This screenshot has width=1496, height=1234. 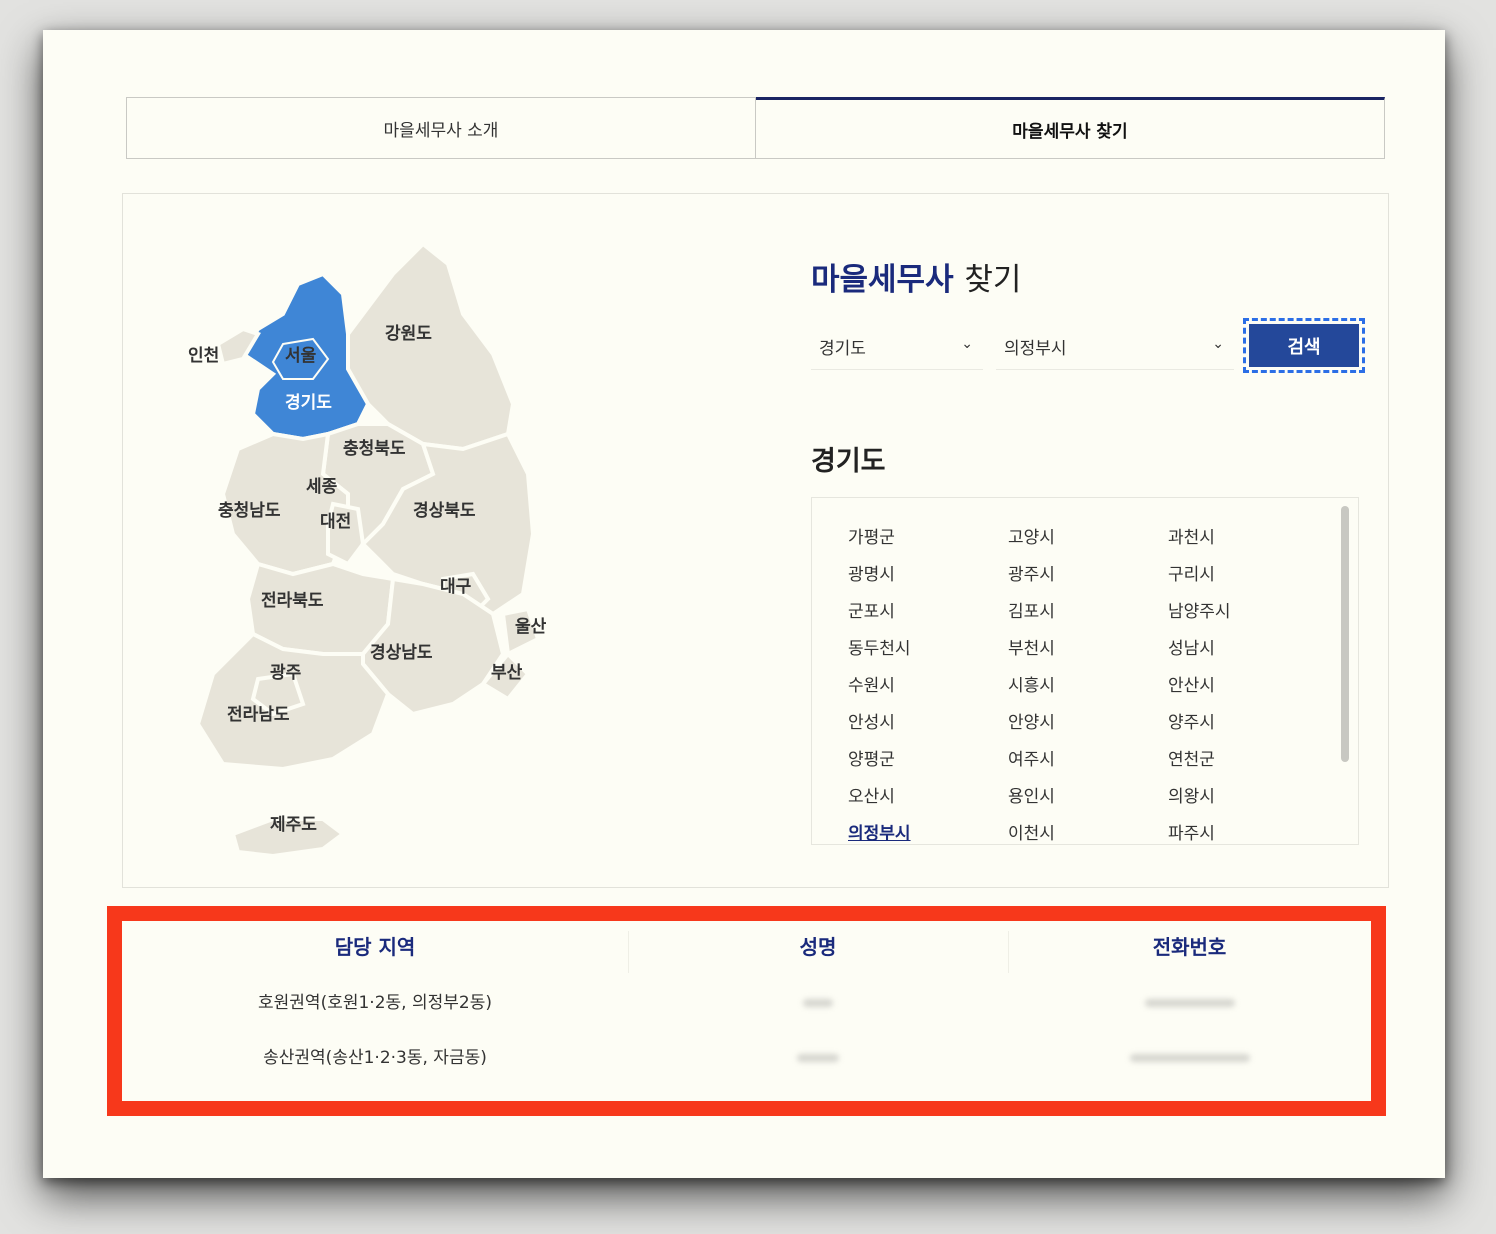 What do you see at coordinates (258, 715) in the screenshot?
I see `map-label-jeonnam: 전라남도` at bounding box center [258, 715].